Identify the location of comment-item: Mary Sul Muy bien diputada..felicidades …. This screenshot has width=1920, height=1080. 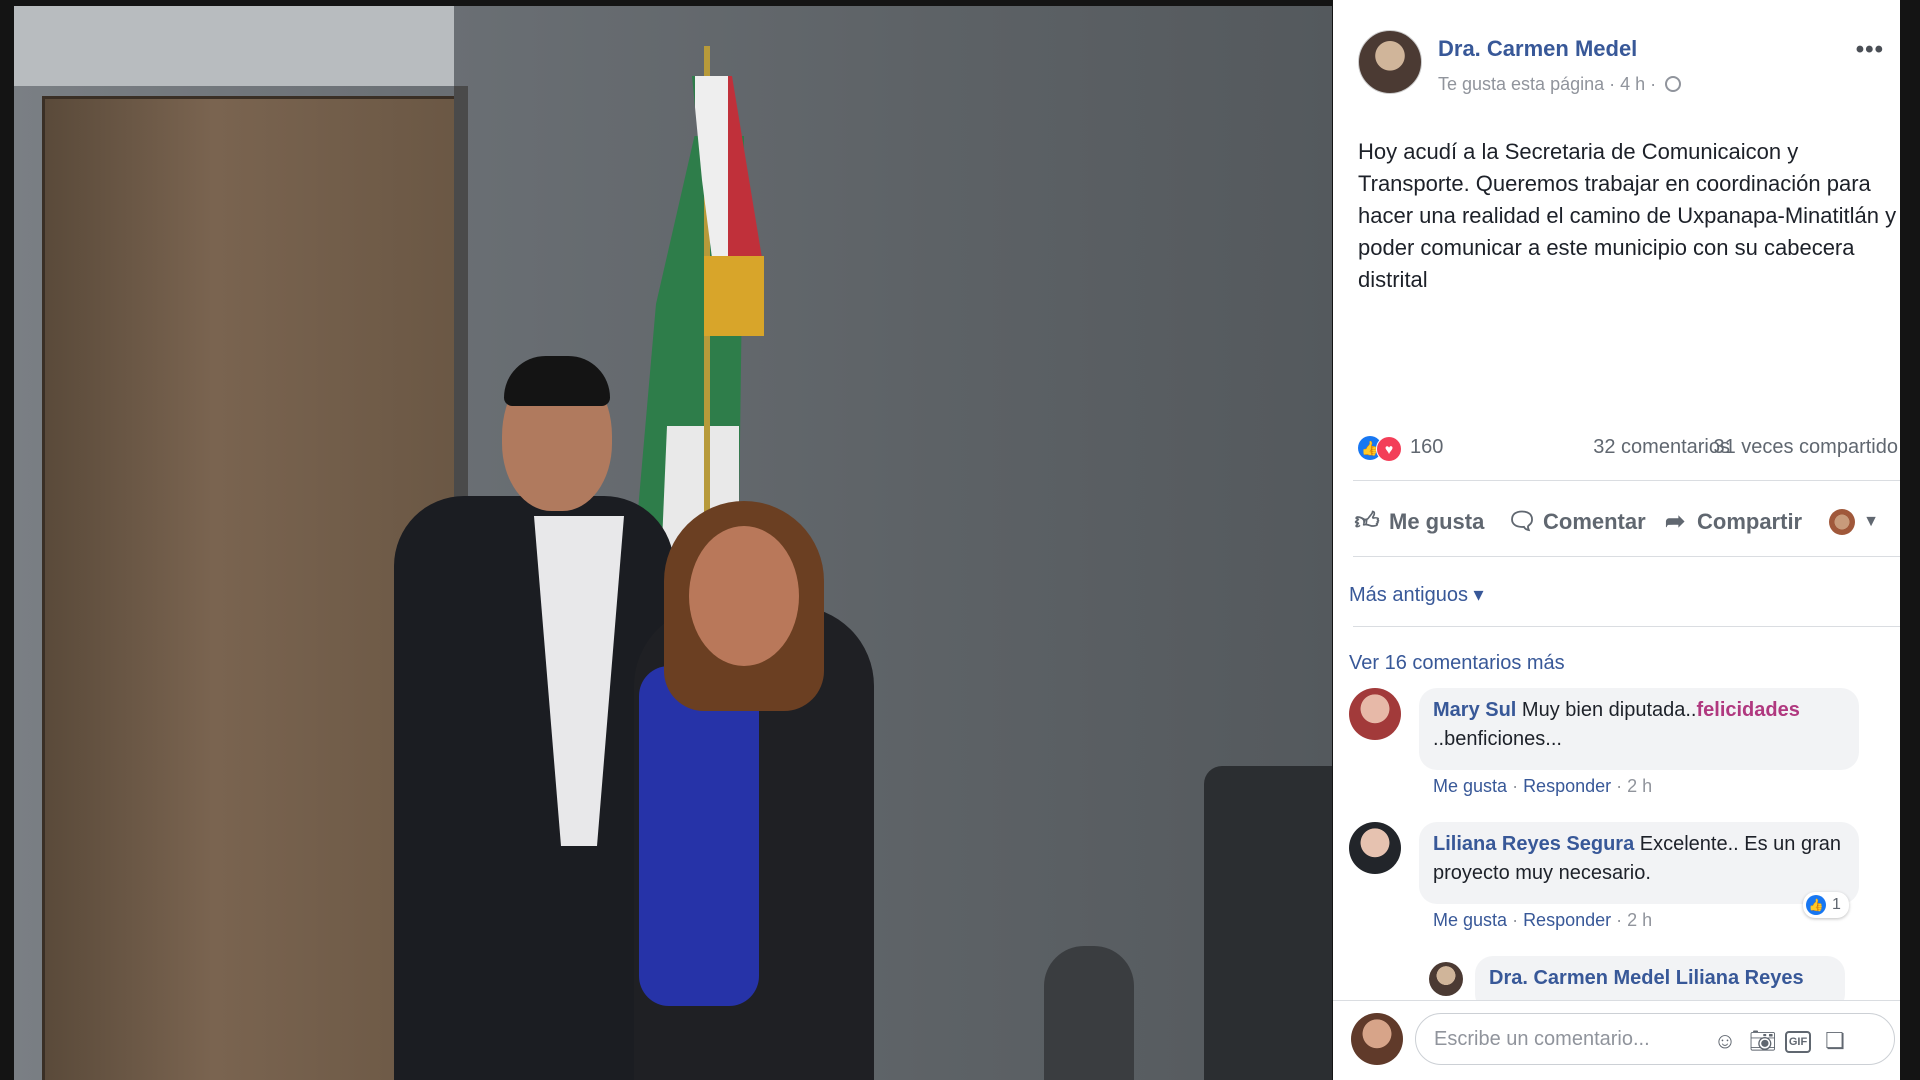
(1609, 743).